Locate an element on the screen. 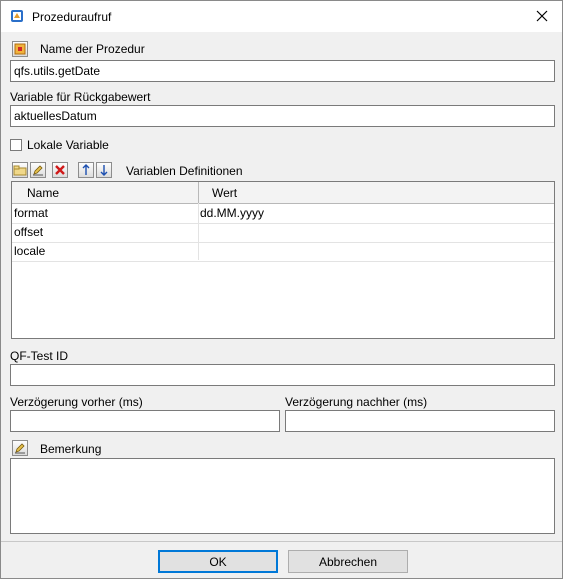  add-row-icon is located at coordinates (20, 170).